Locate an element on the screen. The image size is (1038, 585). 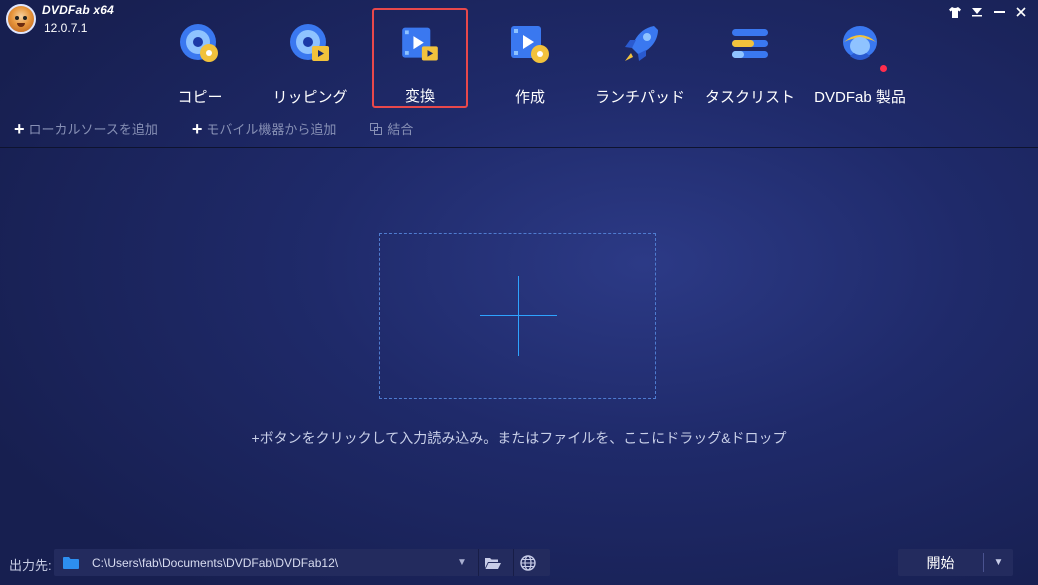
globe-icon is located at coordinates (528, 562).